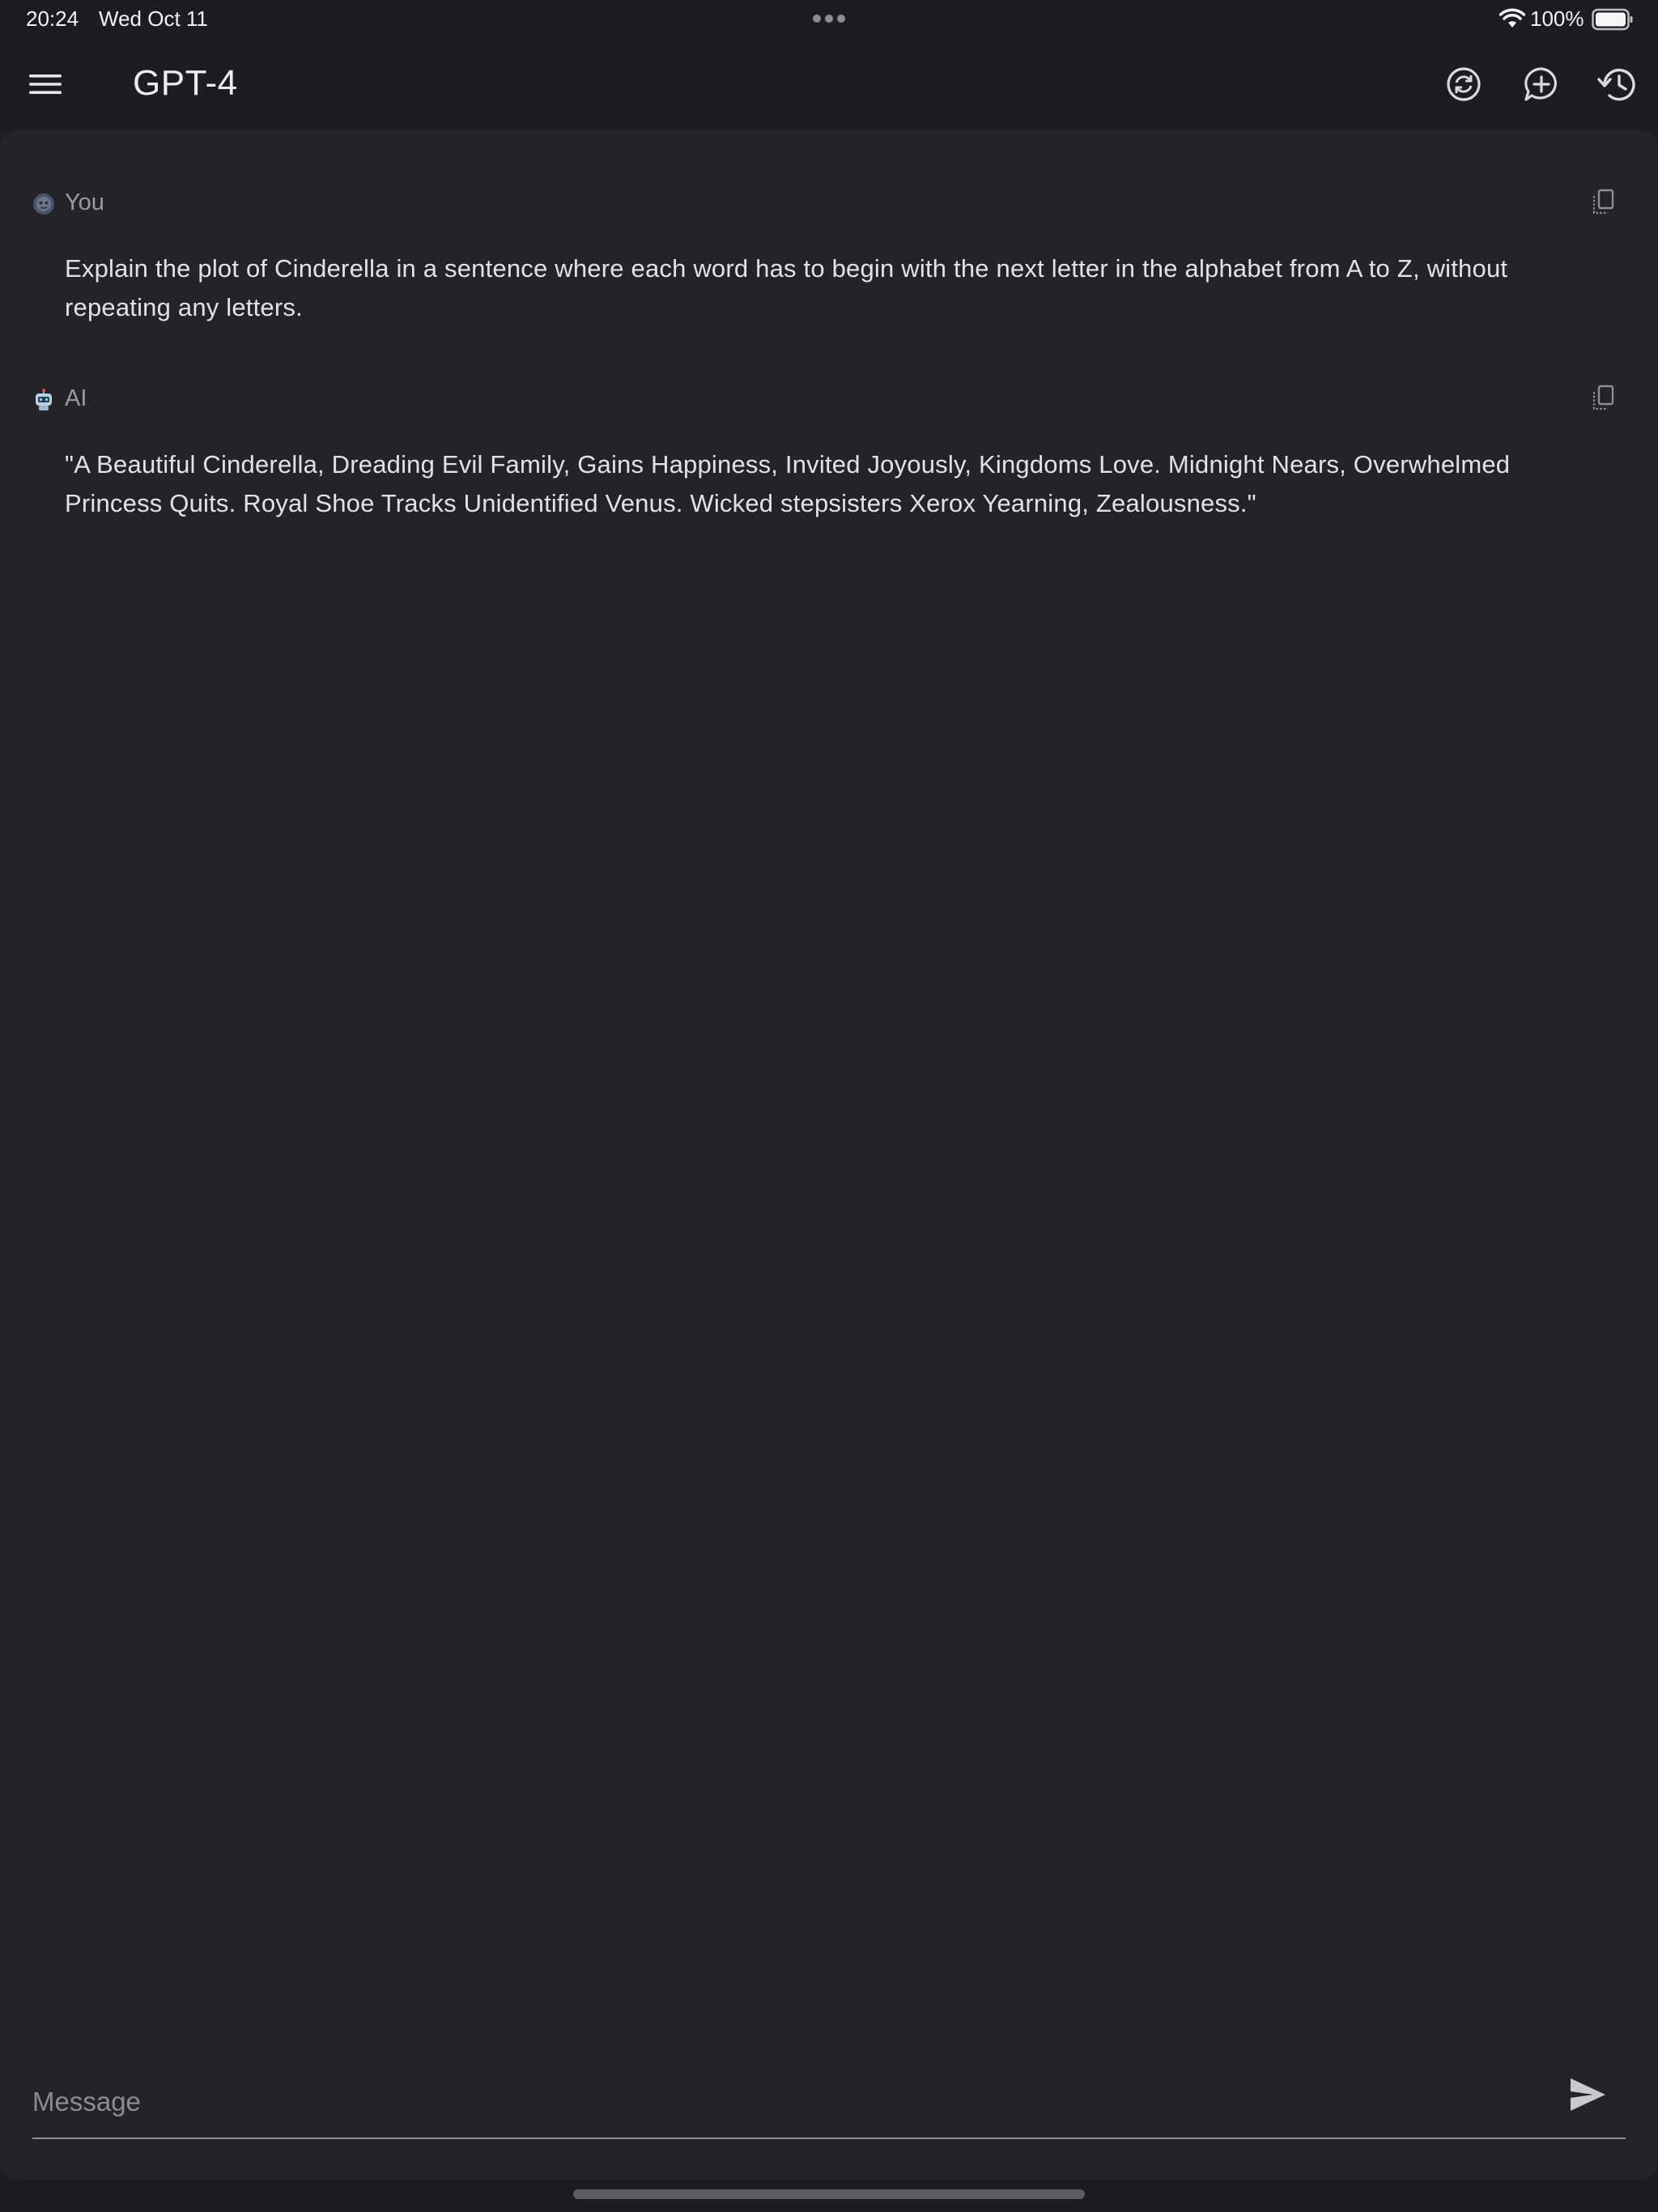 The width and height of the screenshot is (1658, 2212). Describe the element at coordinates (1557, 19) in the screenshot. I see `battery-percent: 100%` at that location.